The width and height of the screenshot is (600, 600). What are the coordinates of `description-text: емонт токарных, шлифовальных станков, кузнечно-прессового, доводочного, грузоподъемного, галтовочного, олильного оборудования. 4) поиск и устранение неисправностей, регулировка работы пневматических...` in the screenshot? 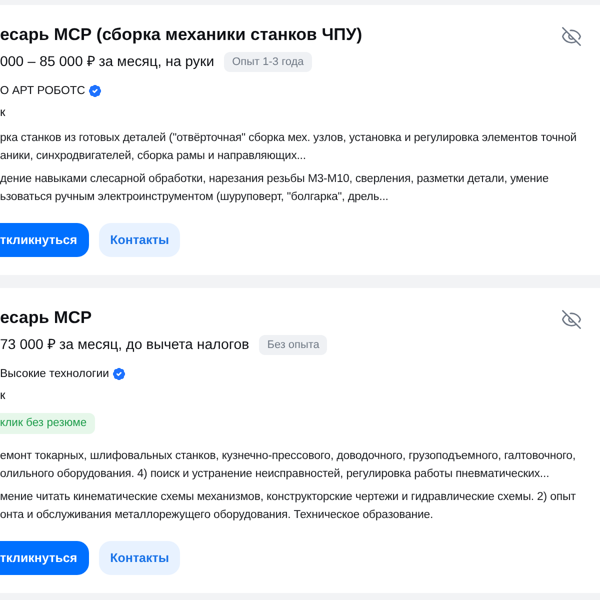 It's located at (288, 465).